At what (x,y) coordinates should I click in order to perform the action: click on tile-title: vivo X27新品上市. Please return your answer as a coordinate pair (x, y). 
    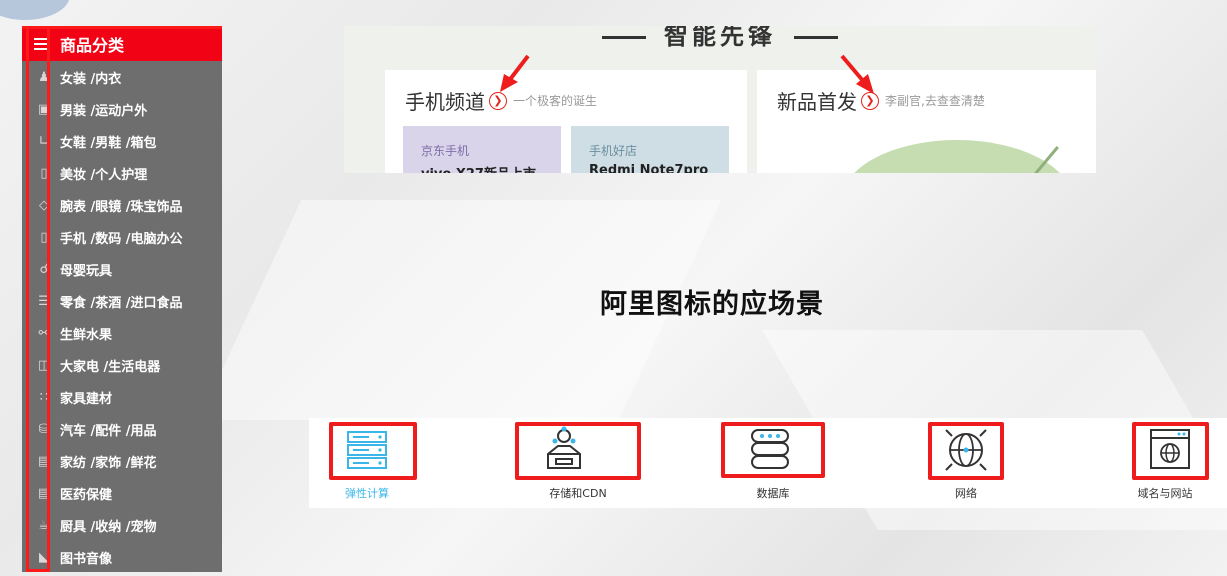
    Looking at the image, I should click on (491, 168).